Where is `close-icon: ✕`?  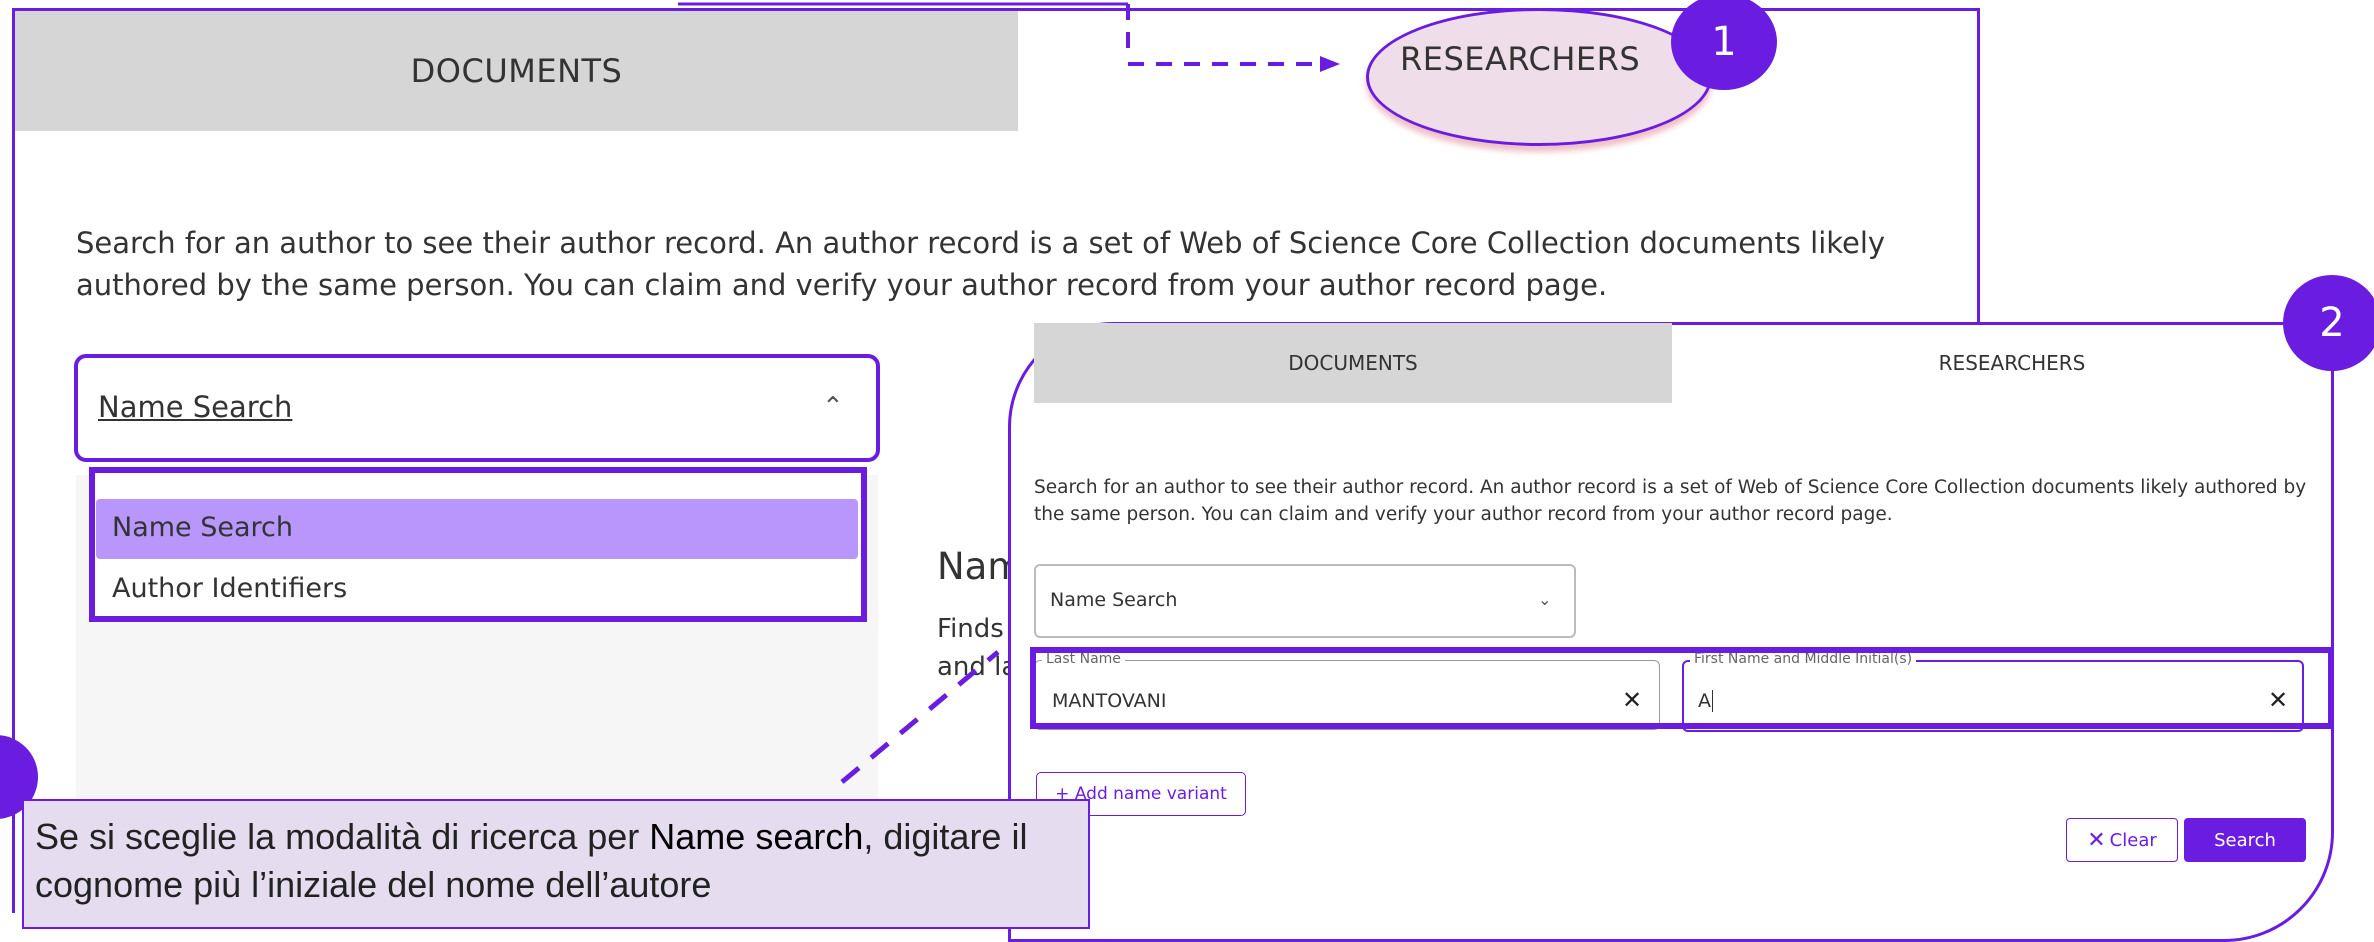 close-icon: ✕ is located at coordinates (2096, 840).